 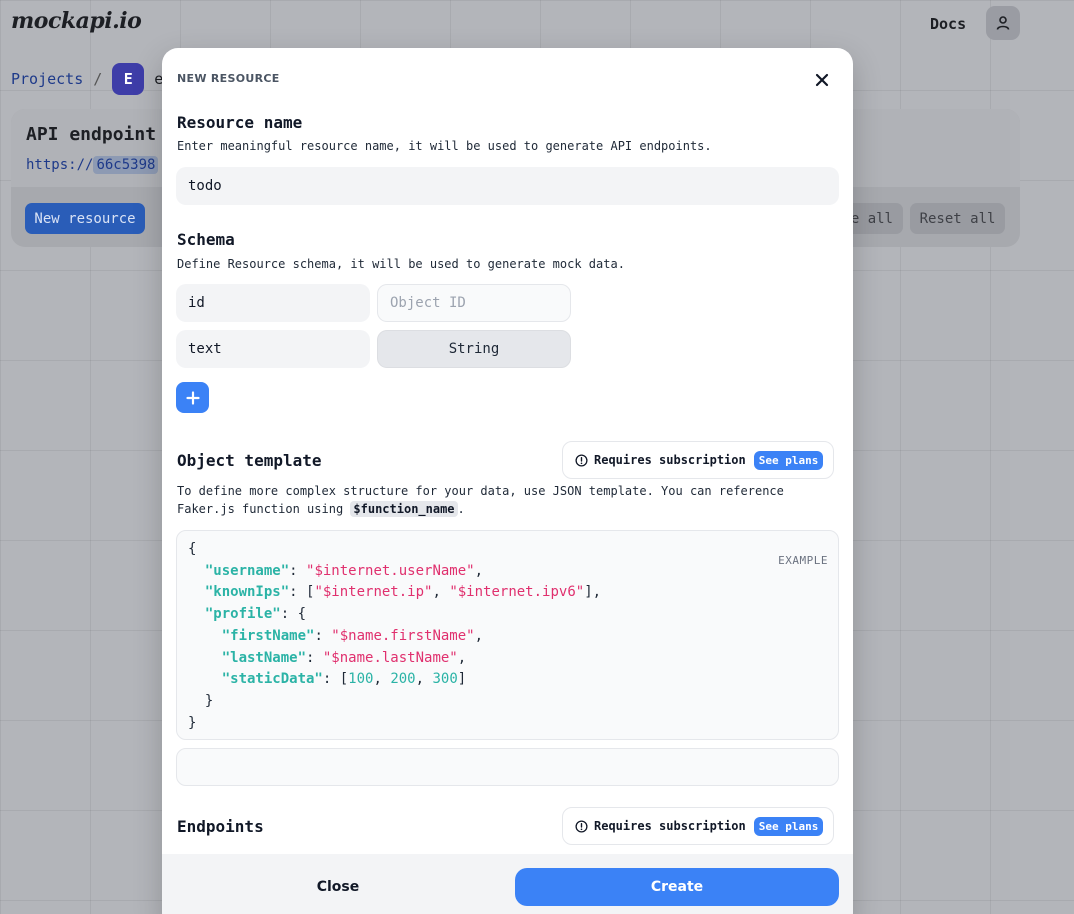 What do you see at coordinates (474, 349) in the screenshot?
I see `schema-field-type-select: String` at bounding box center [474, 349].